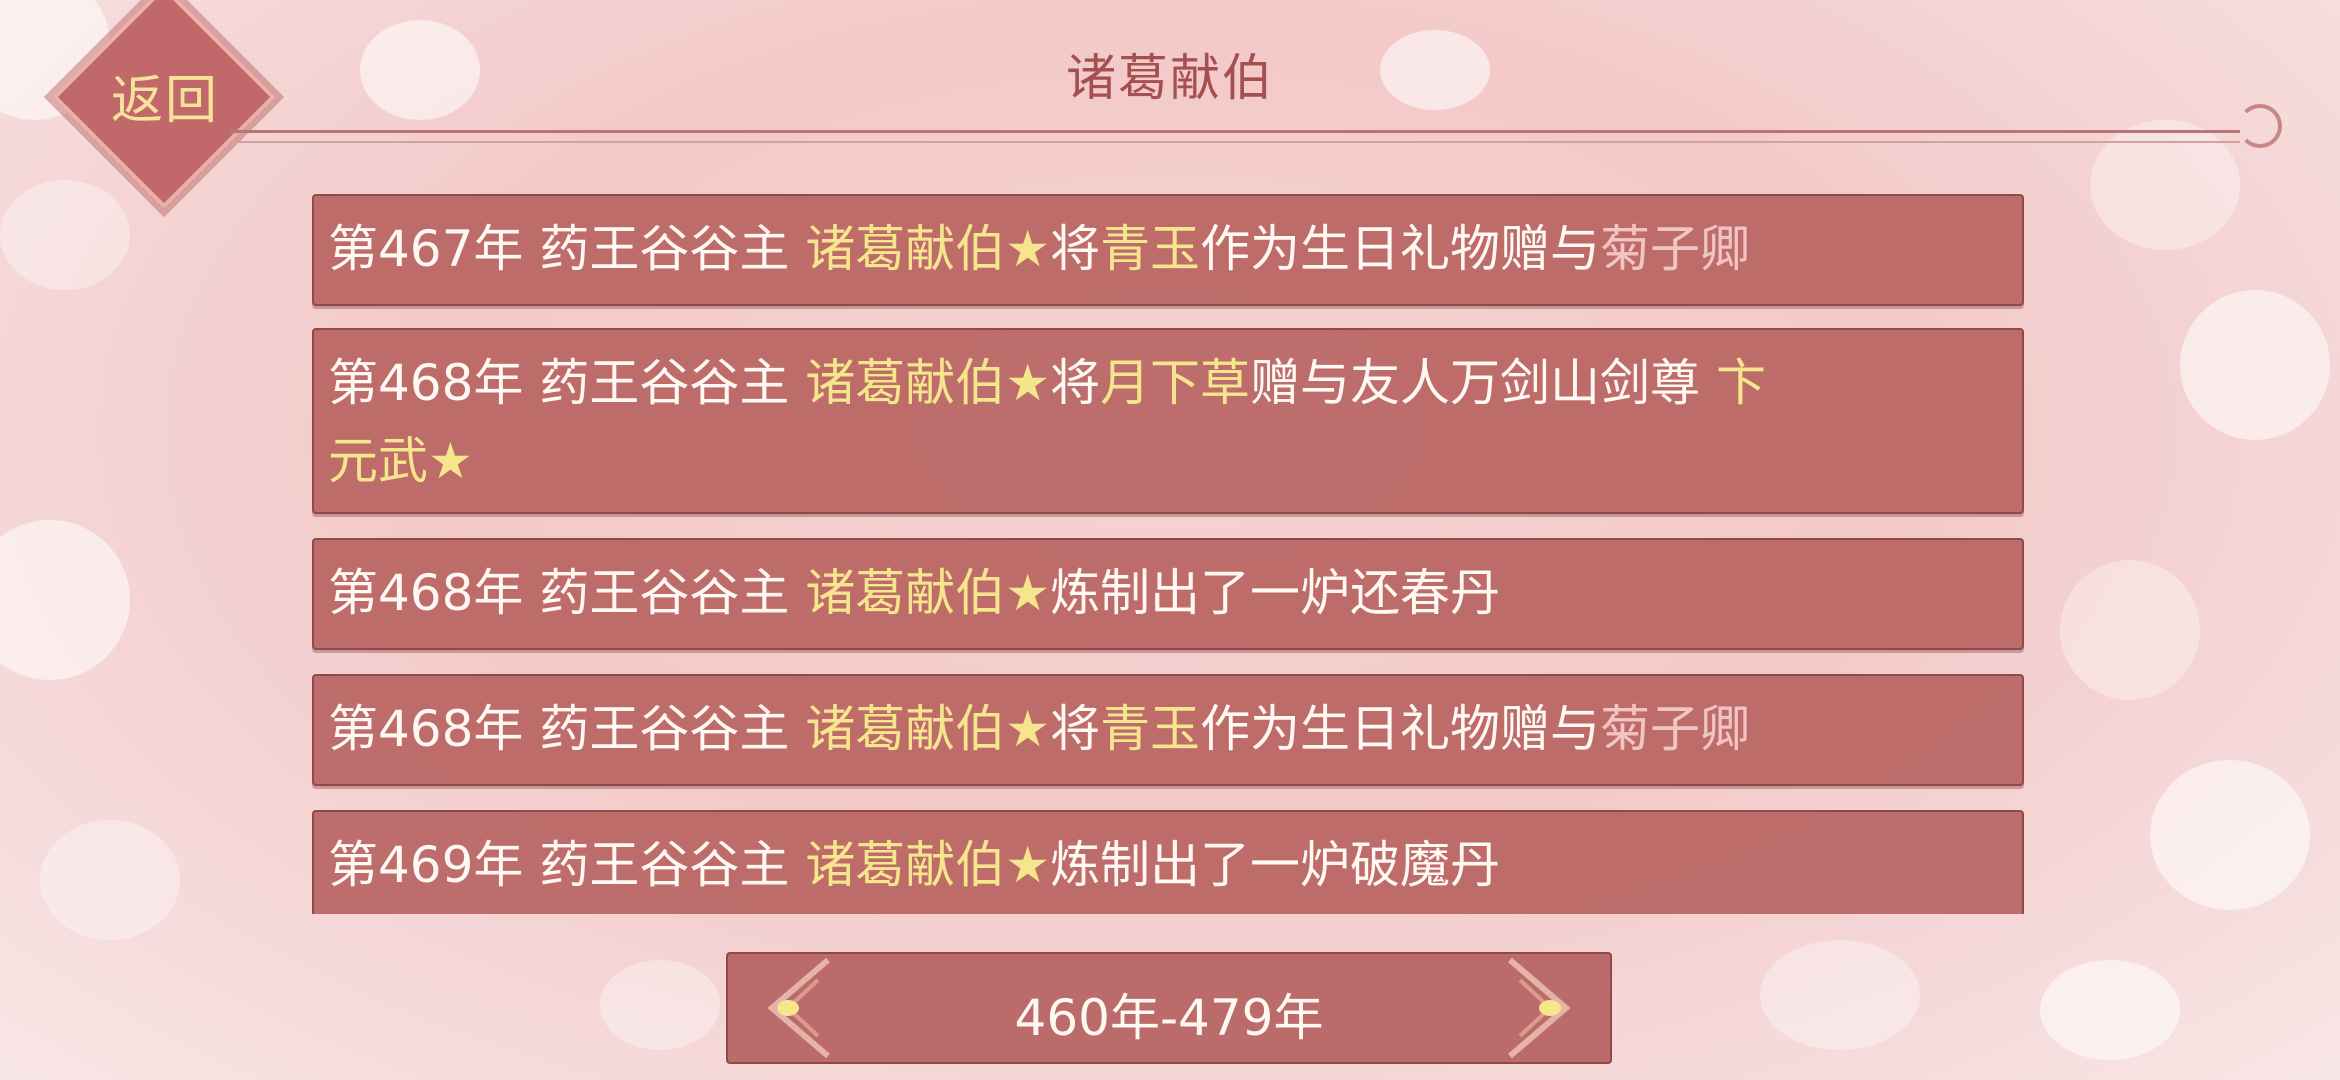 This screenshot has height=1080, width=2340. I want to click on event-text-line: 第468年 药王谷谷主 诸葛献伯★将月下草赠与友人万剑山剑尊 卞, so click(1168, 383).